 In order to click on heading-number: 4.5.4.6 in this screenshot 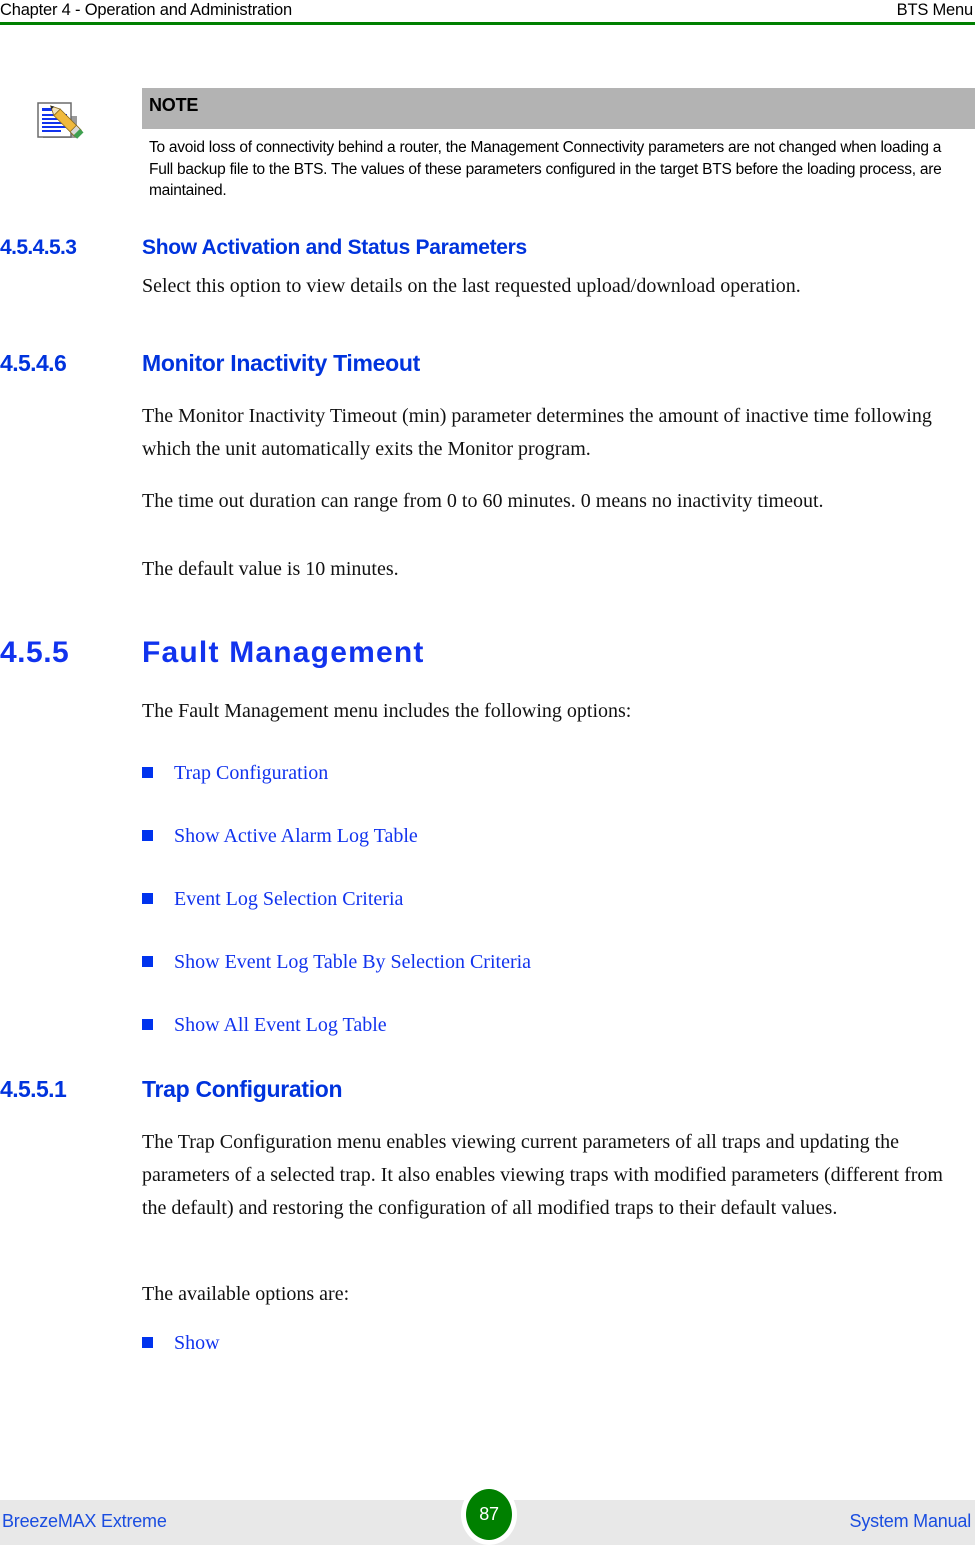, I will do `click(33, 363)`.